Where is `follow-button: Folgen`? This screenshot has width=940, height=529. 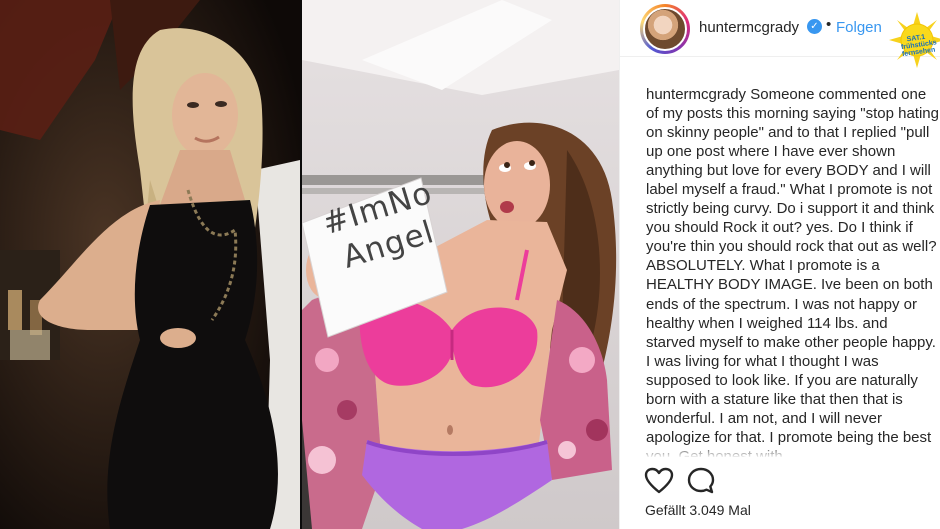 follow-button: Folgen is located at coordinates (859, 27).